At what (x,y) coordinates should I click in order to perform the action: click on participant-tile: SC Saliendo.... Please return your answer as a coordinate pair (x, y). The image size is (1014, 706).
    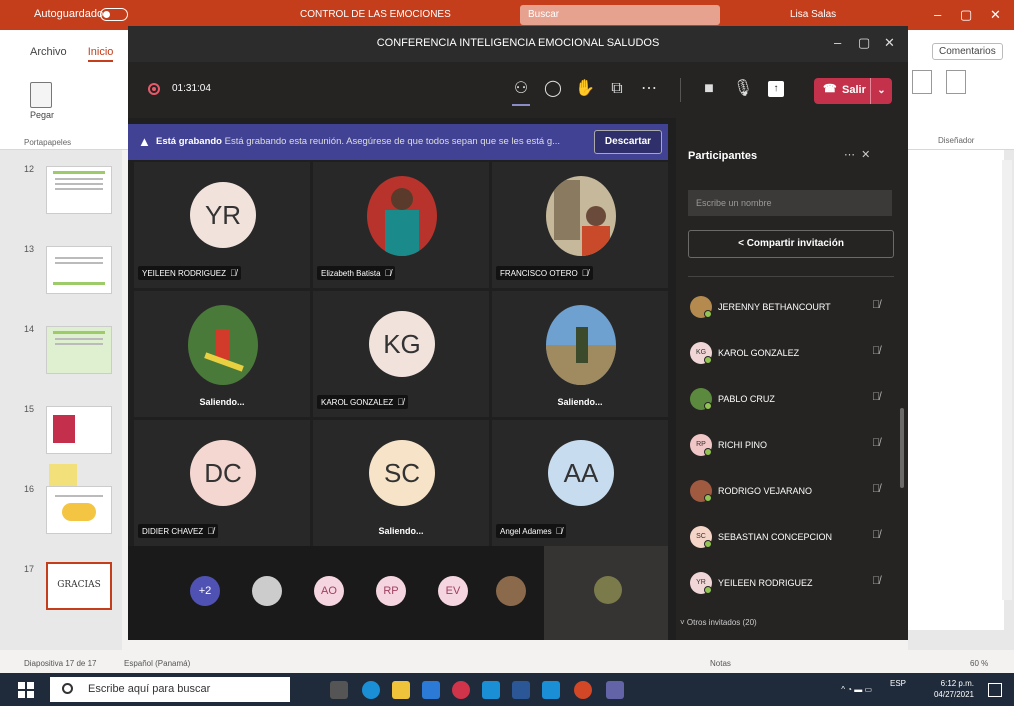
    Looking at the image, I should click on (401, 483).